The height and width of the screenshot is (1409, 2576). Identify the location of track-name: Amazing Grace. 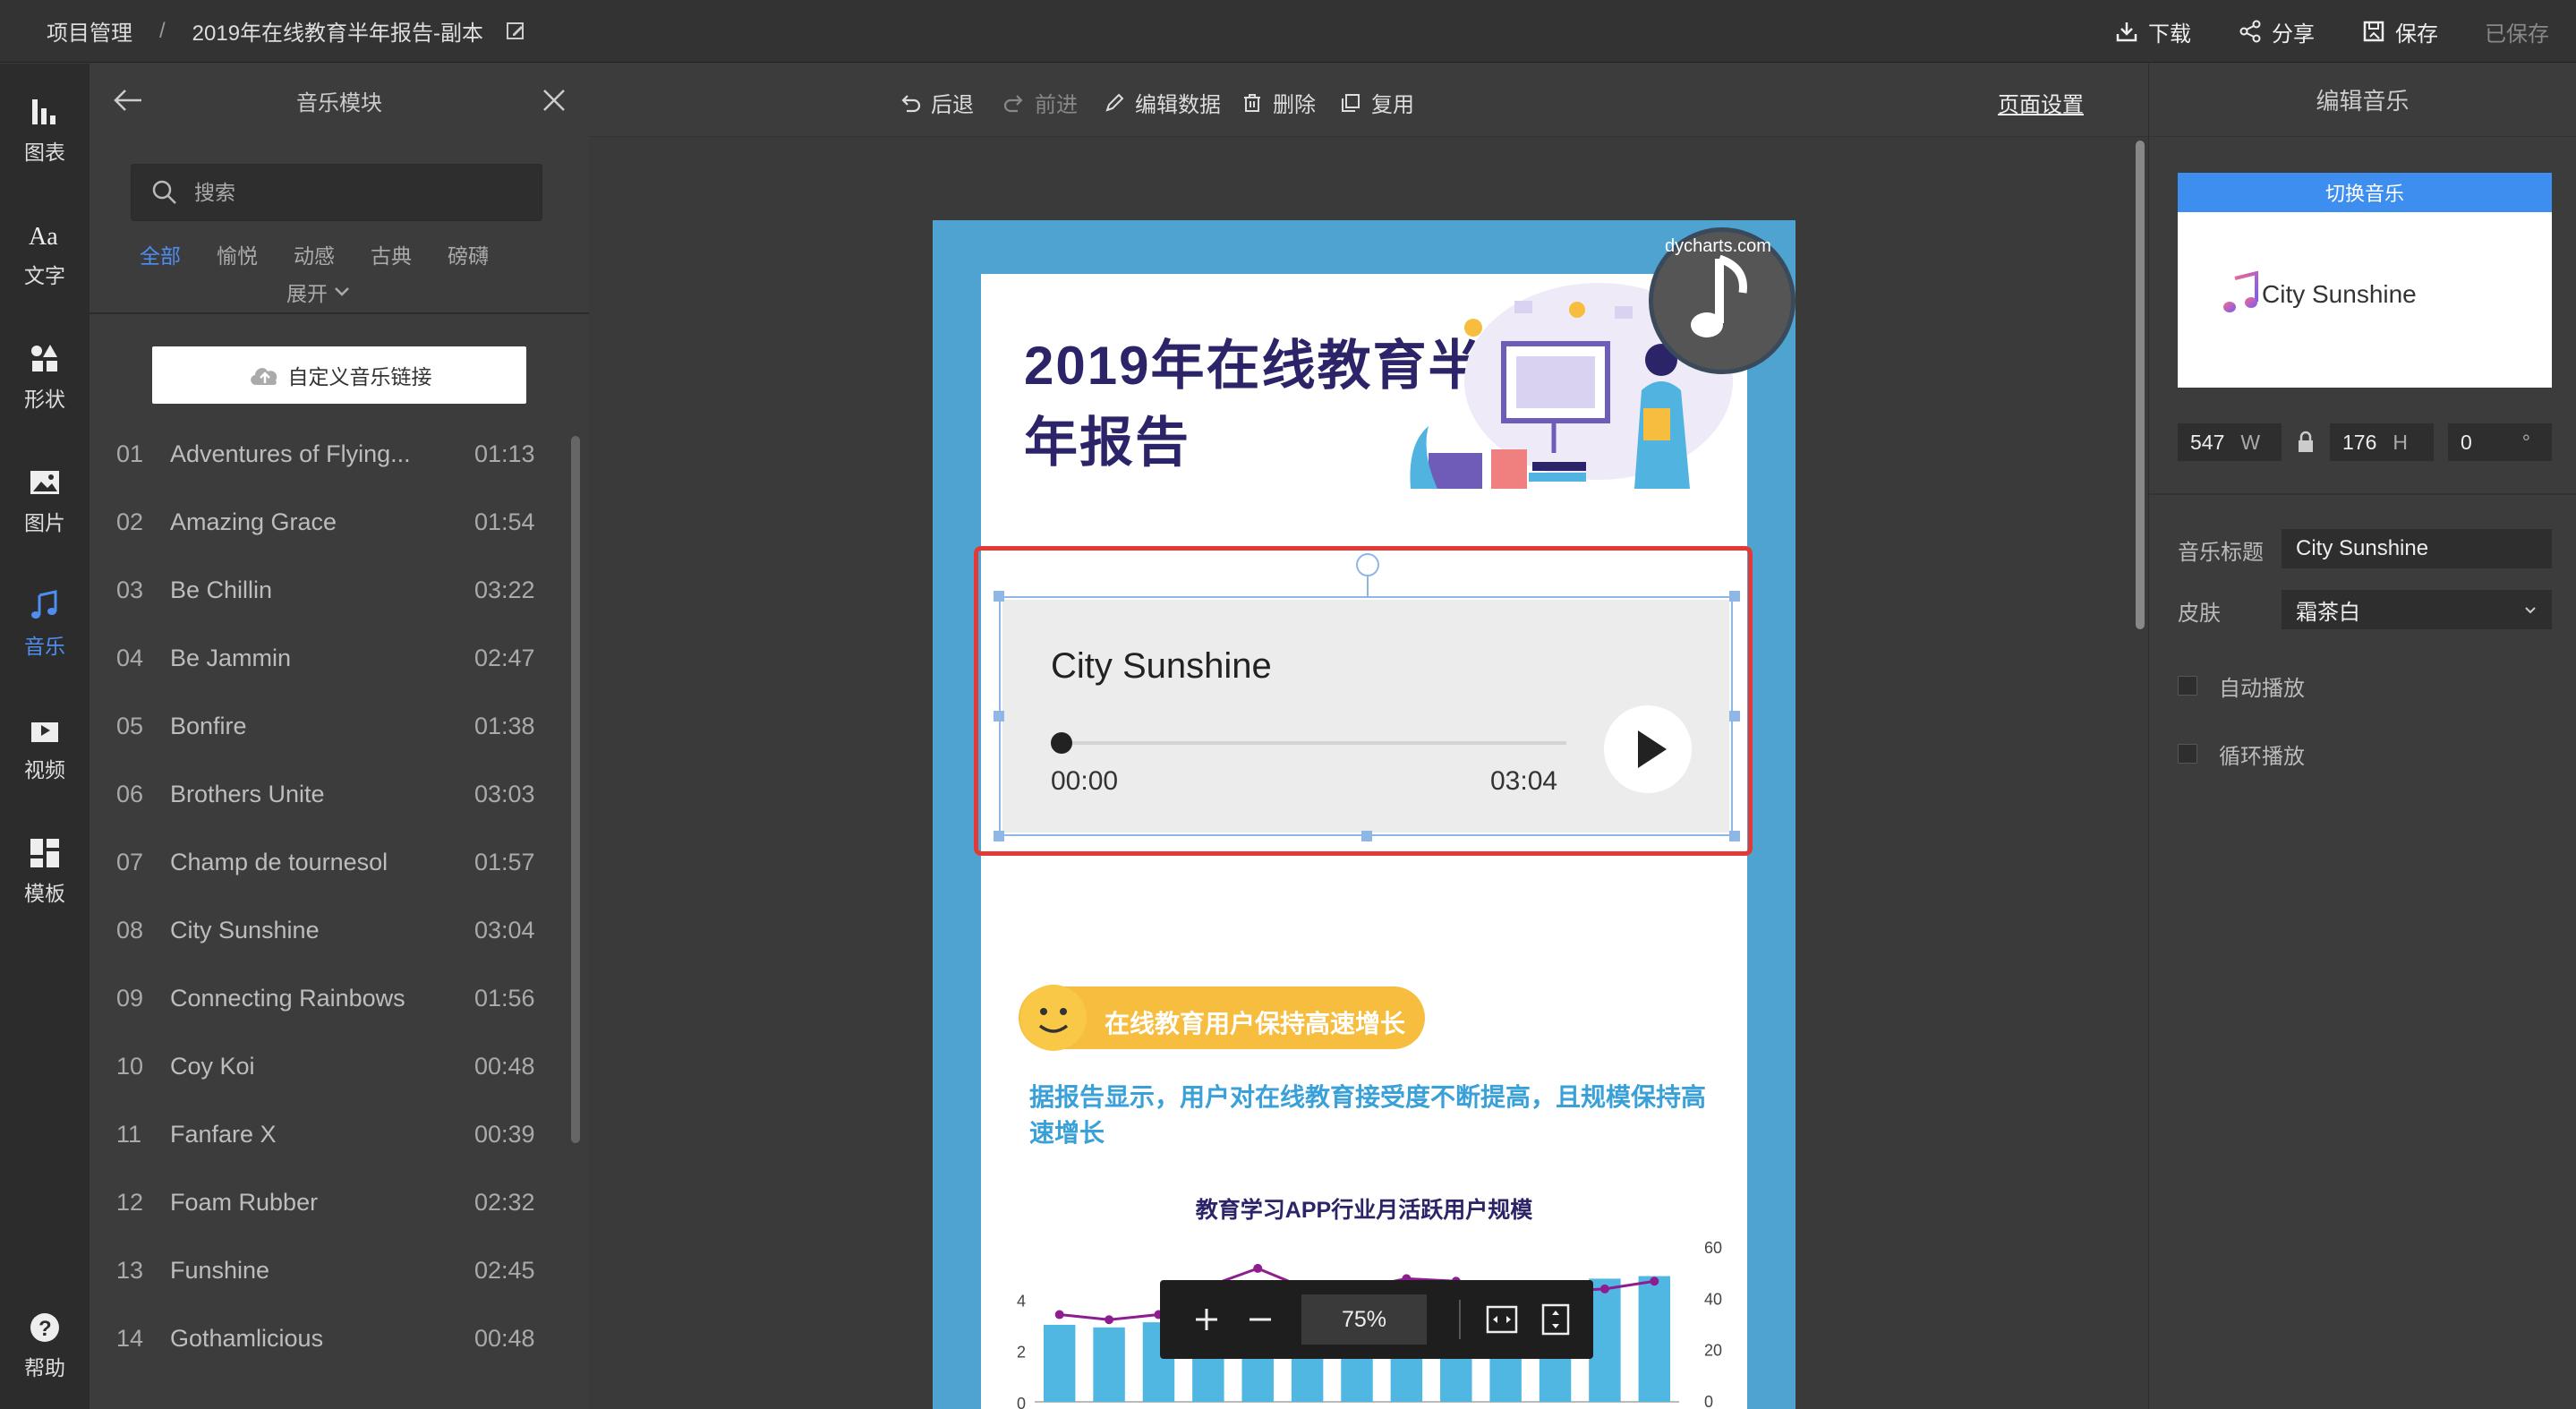
(253, 521).